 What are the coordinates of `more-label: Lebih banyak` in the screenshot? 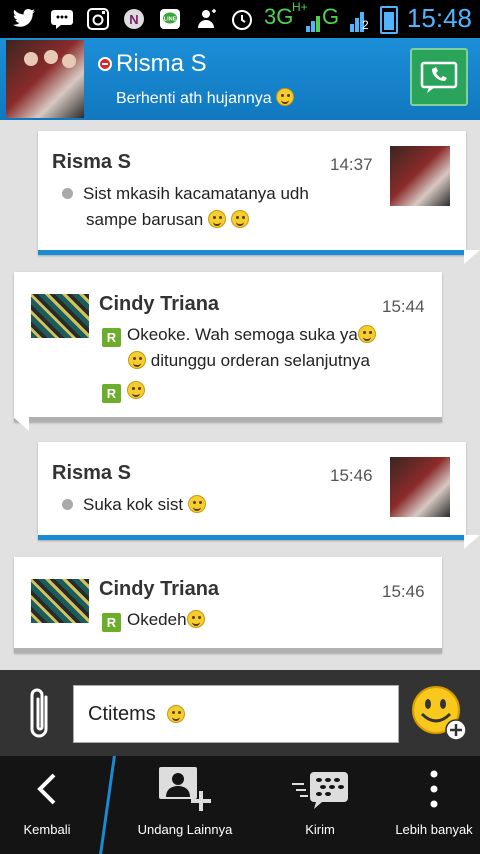 It's located at (434, 829).